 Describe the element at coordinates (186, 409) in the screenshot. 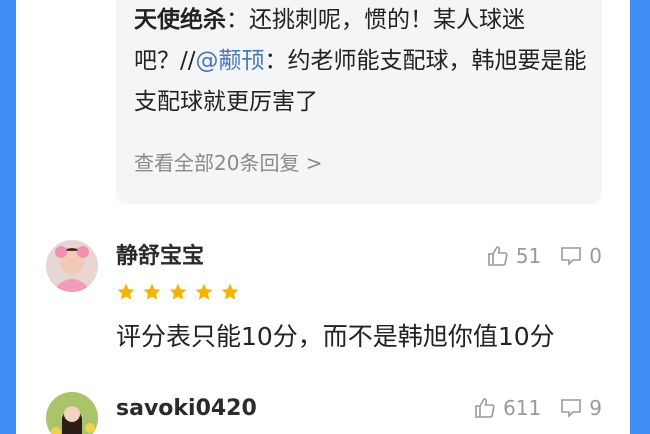

I see `username: savoki0420` at that location.